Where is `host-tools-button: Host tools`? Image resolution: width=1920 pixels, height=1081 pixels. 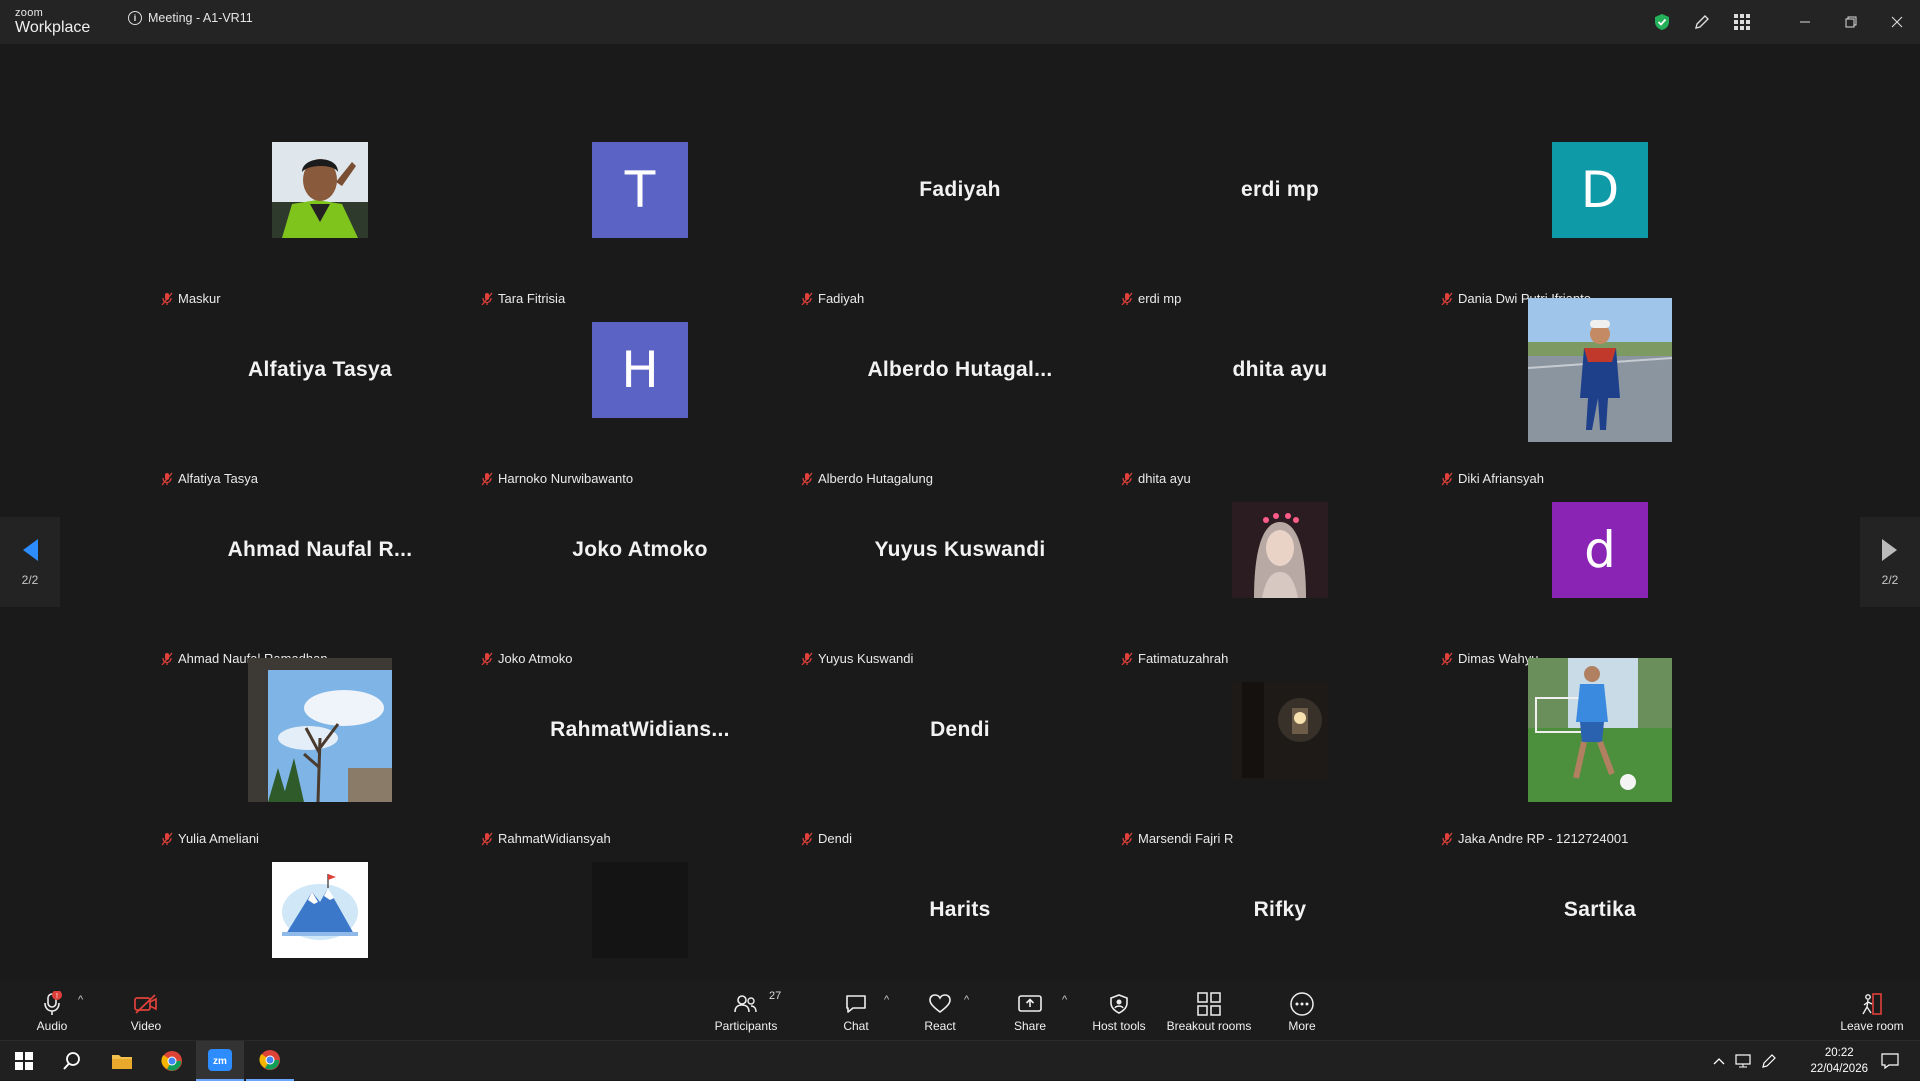 host-tools-button: Host tools is located at coordinates (1119, 1010).